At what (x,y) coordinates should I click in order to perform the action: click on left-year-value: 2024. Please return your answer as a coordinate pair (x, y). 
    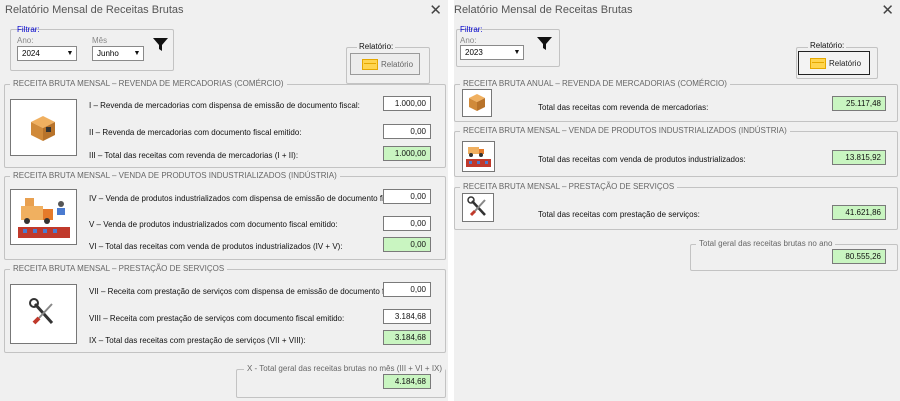
    Looking at the image, I should click on (31, 53).